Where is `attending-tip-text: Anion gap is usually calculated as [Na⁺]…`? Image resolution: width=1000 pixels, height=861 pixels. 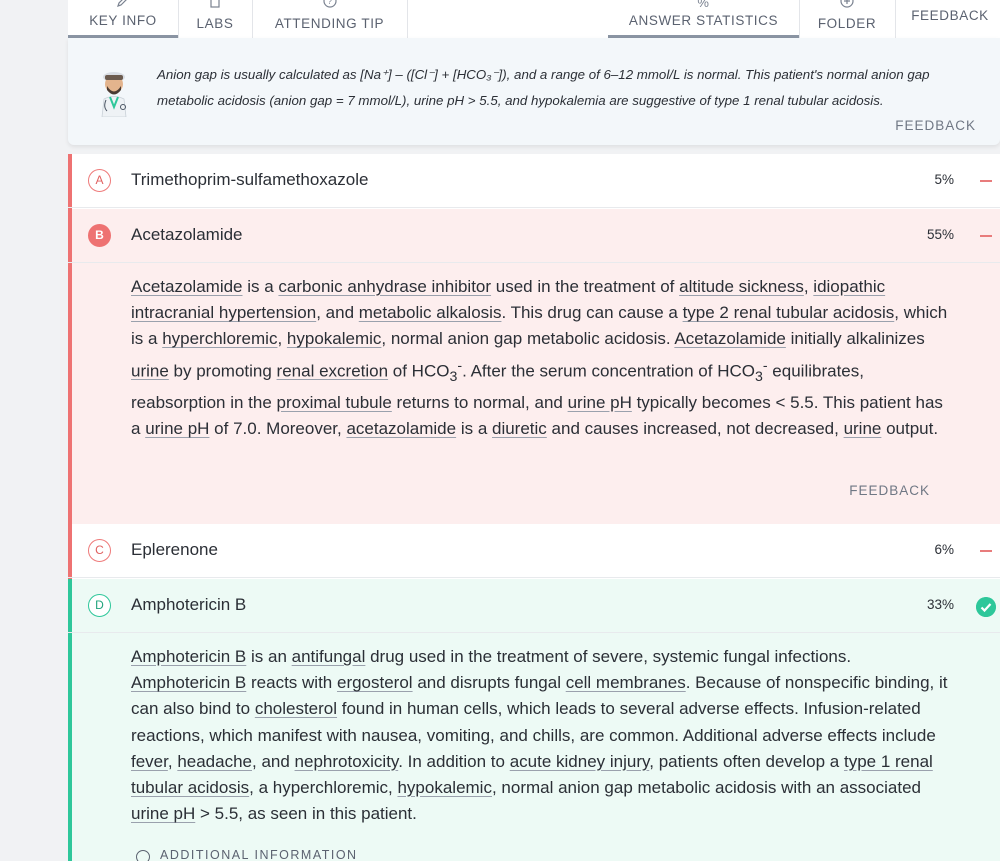
attending-tip-text: Anion gap is usually calculated as [Na⁺]… is located at coordinates (572, 88).